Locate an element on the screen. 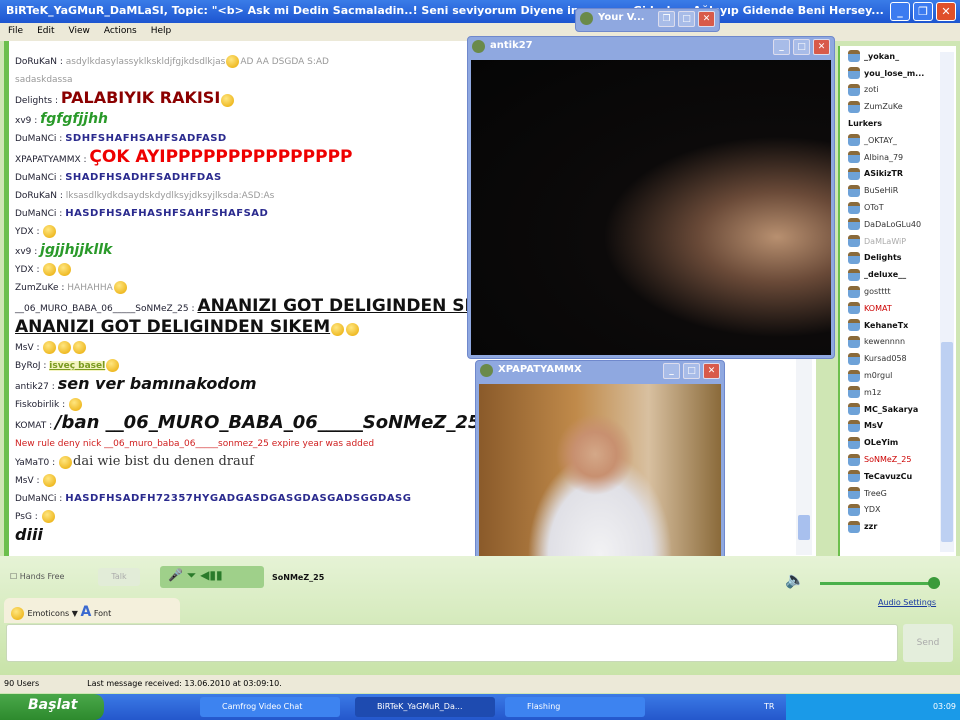 This screenshot has height=720, width=960. user-list-item: MsV is located at coordinates (898, 426).